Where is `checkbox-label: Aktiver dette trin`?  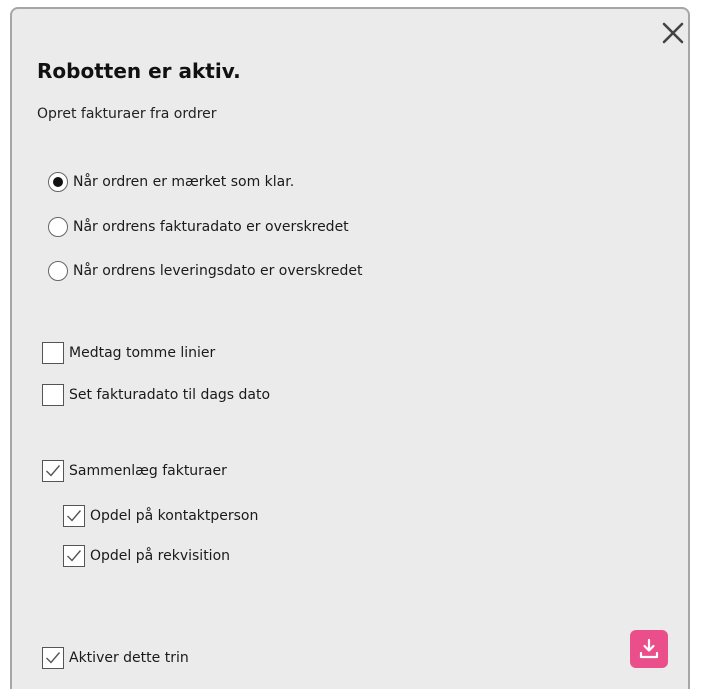 checkbox-label: Aktiver dette trin is located at coordinates (129, 658).